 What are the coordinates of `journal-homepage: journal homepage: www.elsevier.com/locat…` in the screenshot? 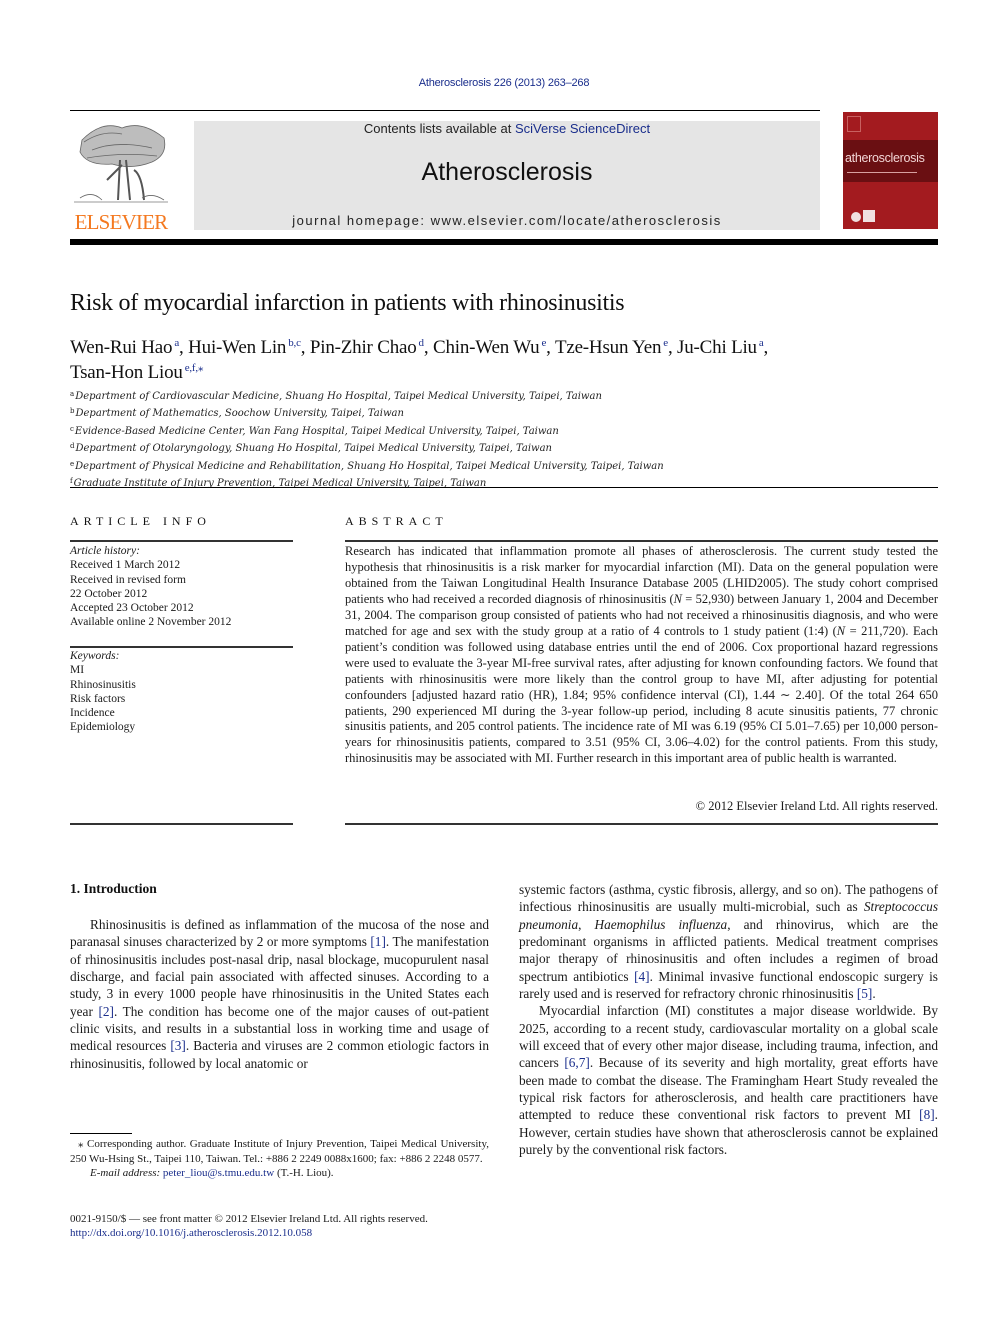 It's located at (507, 220).